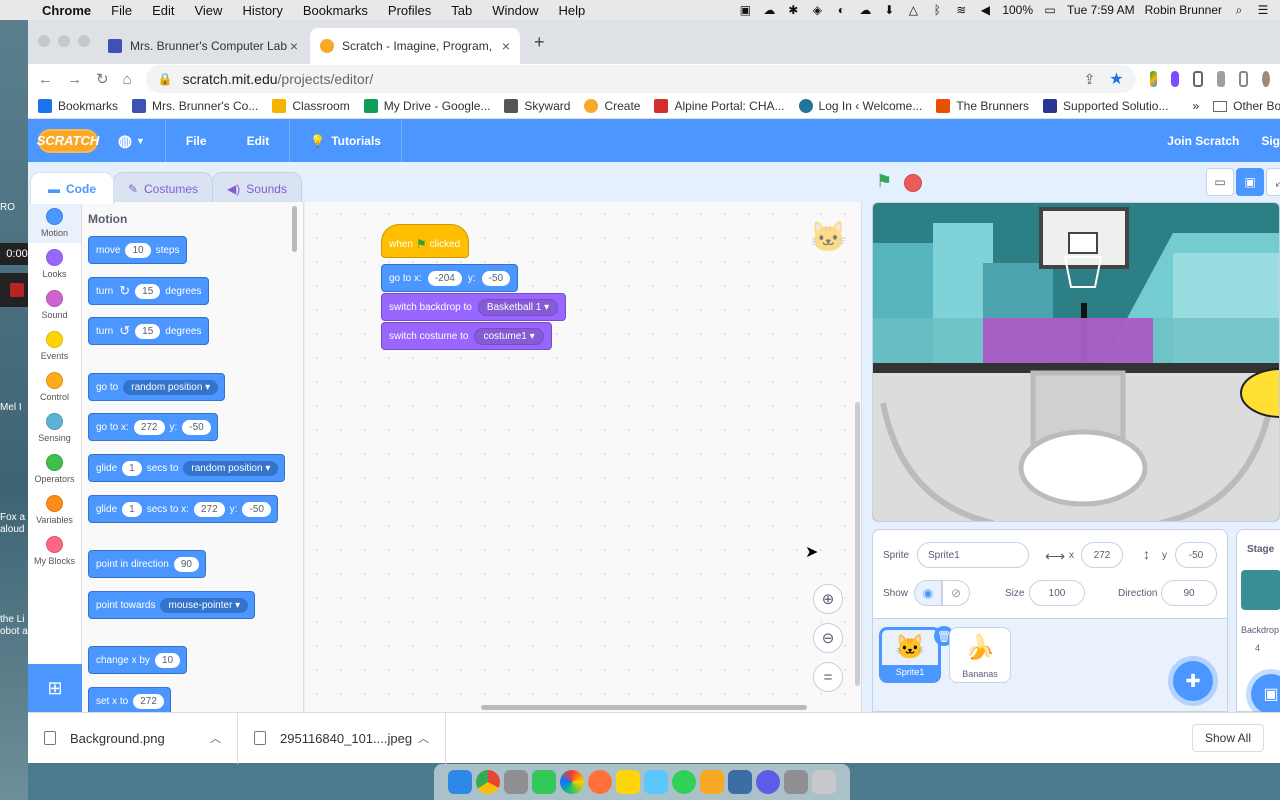  What do you see at coordinates (1250, 182) in the screenshot?
I see `normal-stage-button: ▣` at bounding box center [1250, 182].